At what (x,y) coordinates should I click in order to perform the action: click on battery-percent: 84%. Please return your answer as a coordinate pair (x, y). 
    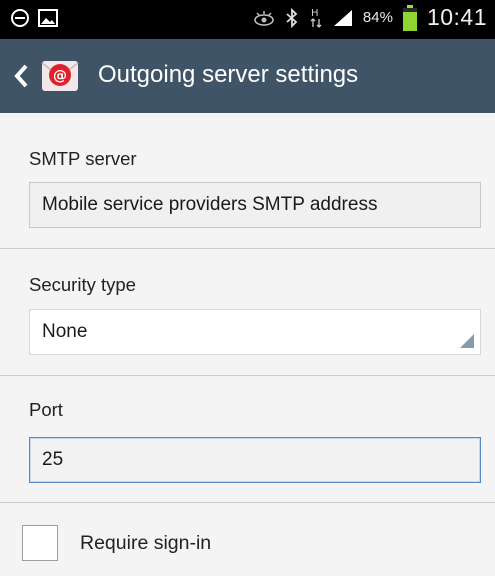
    Looking at the image, I should click on (377, 17).